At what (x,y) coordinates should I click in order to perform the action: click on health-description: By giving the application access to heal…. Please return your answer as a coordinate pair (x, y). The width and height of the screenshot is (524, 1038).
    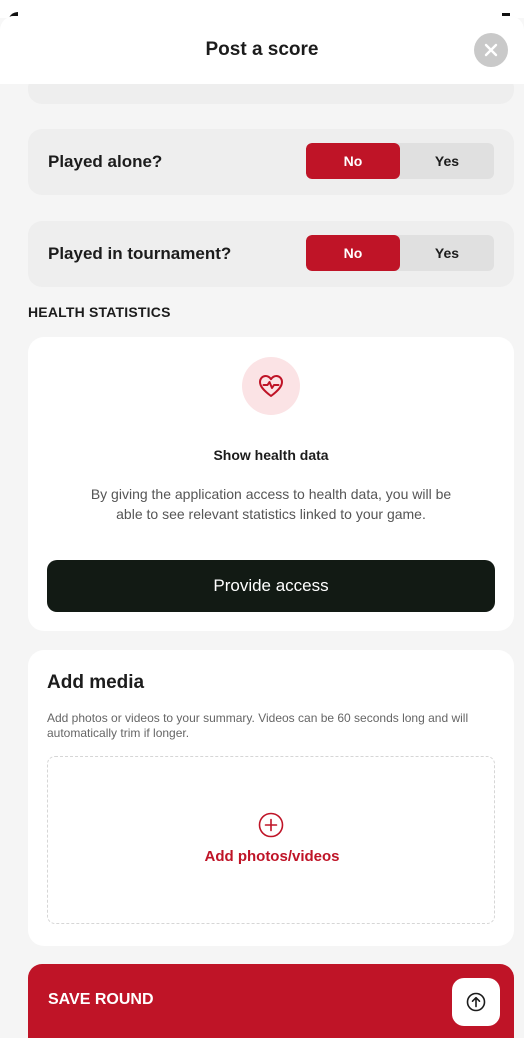
    Looking at the image, I should click on (271, 504).